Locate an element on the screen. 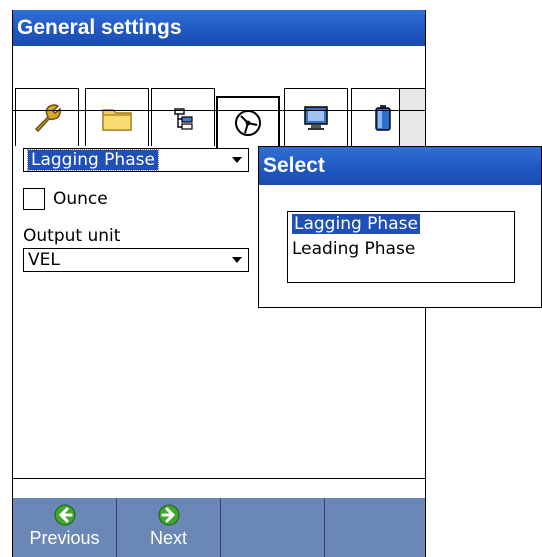 This screenshot has width=542, height=557. list-item-lagging-phase: Lagging Phase is located at coordinates (401, 224).